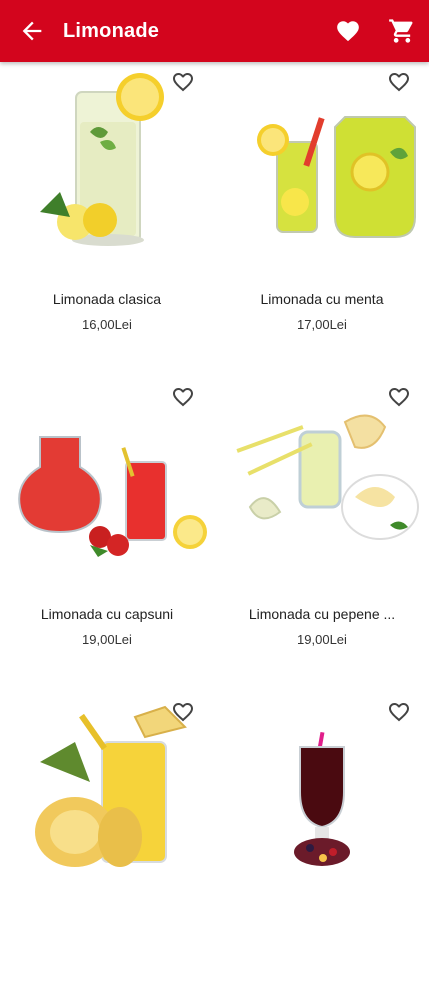 The image size is (429, 1007). Describe the element at coordinates (402, 31) in the screenshot. I see `shopping-cart-icon` at that location.